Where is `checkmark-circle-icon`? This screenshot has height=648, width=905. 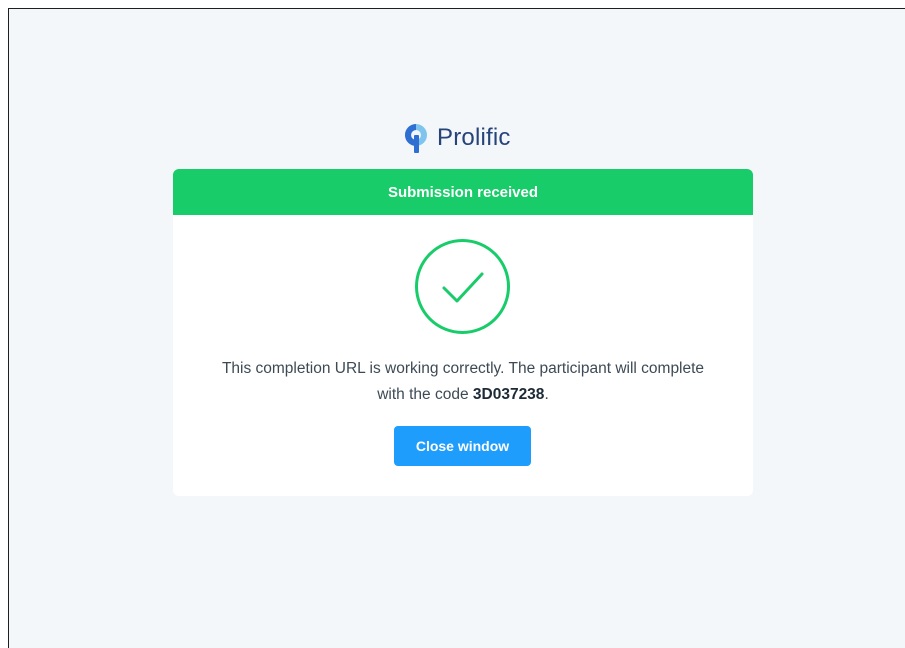 checkmark-circle-icon is located at coordinates (462, 286).